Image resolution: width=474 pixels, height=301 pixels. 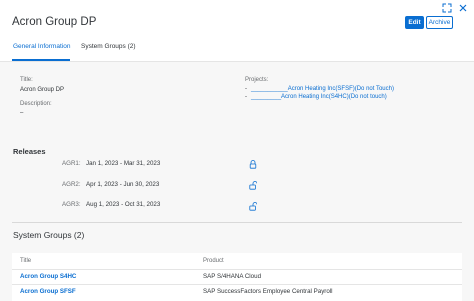 What do you see at coordinates (22, 113) in the screenshot?
I see `description-value: –` at bounding box center [22, 113].